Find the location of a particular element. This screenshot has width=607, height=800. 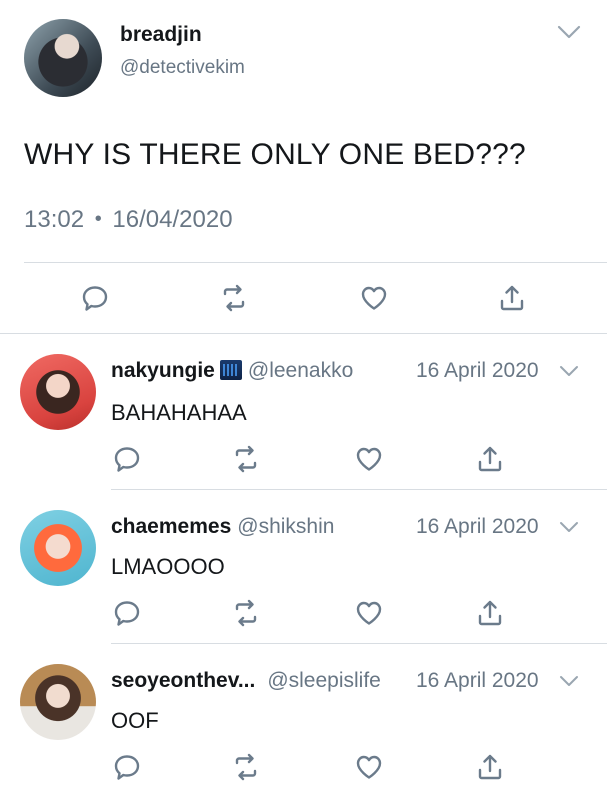

reply-header: nakyungie @leenakko is located at coordinates (232, 371).